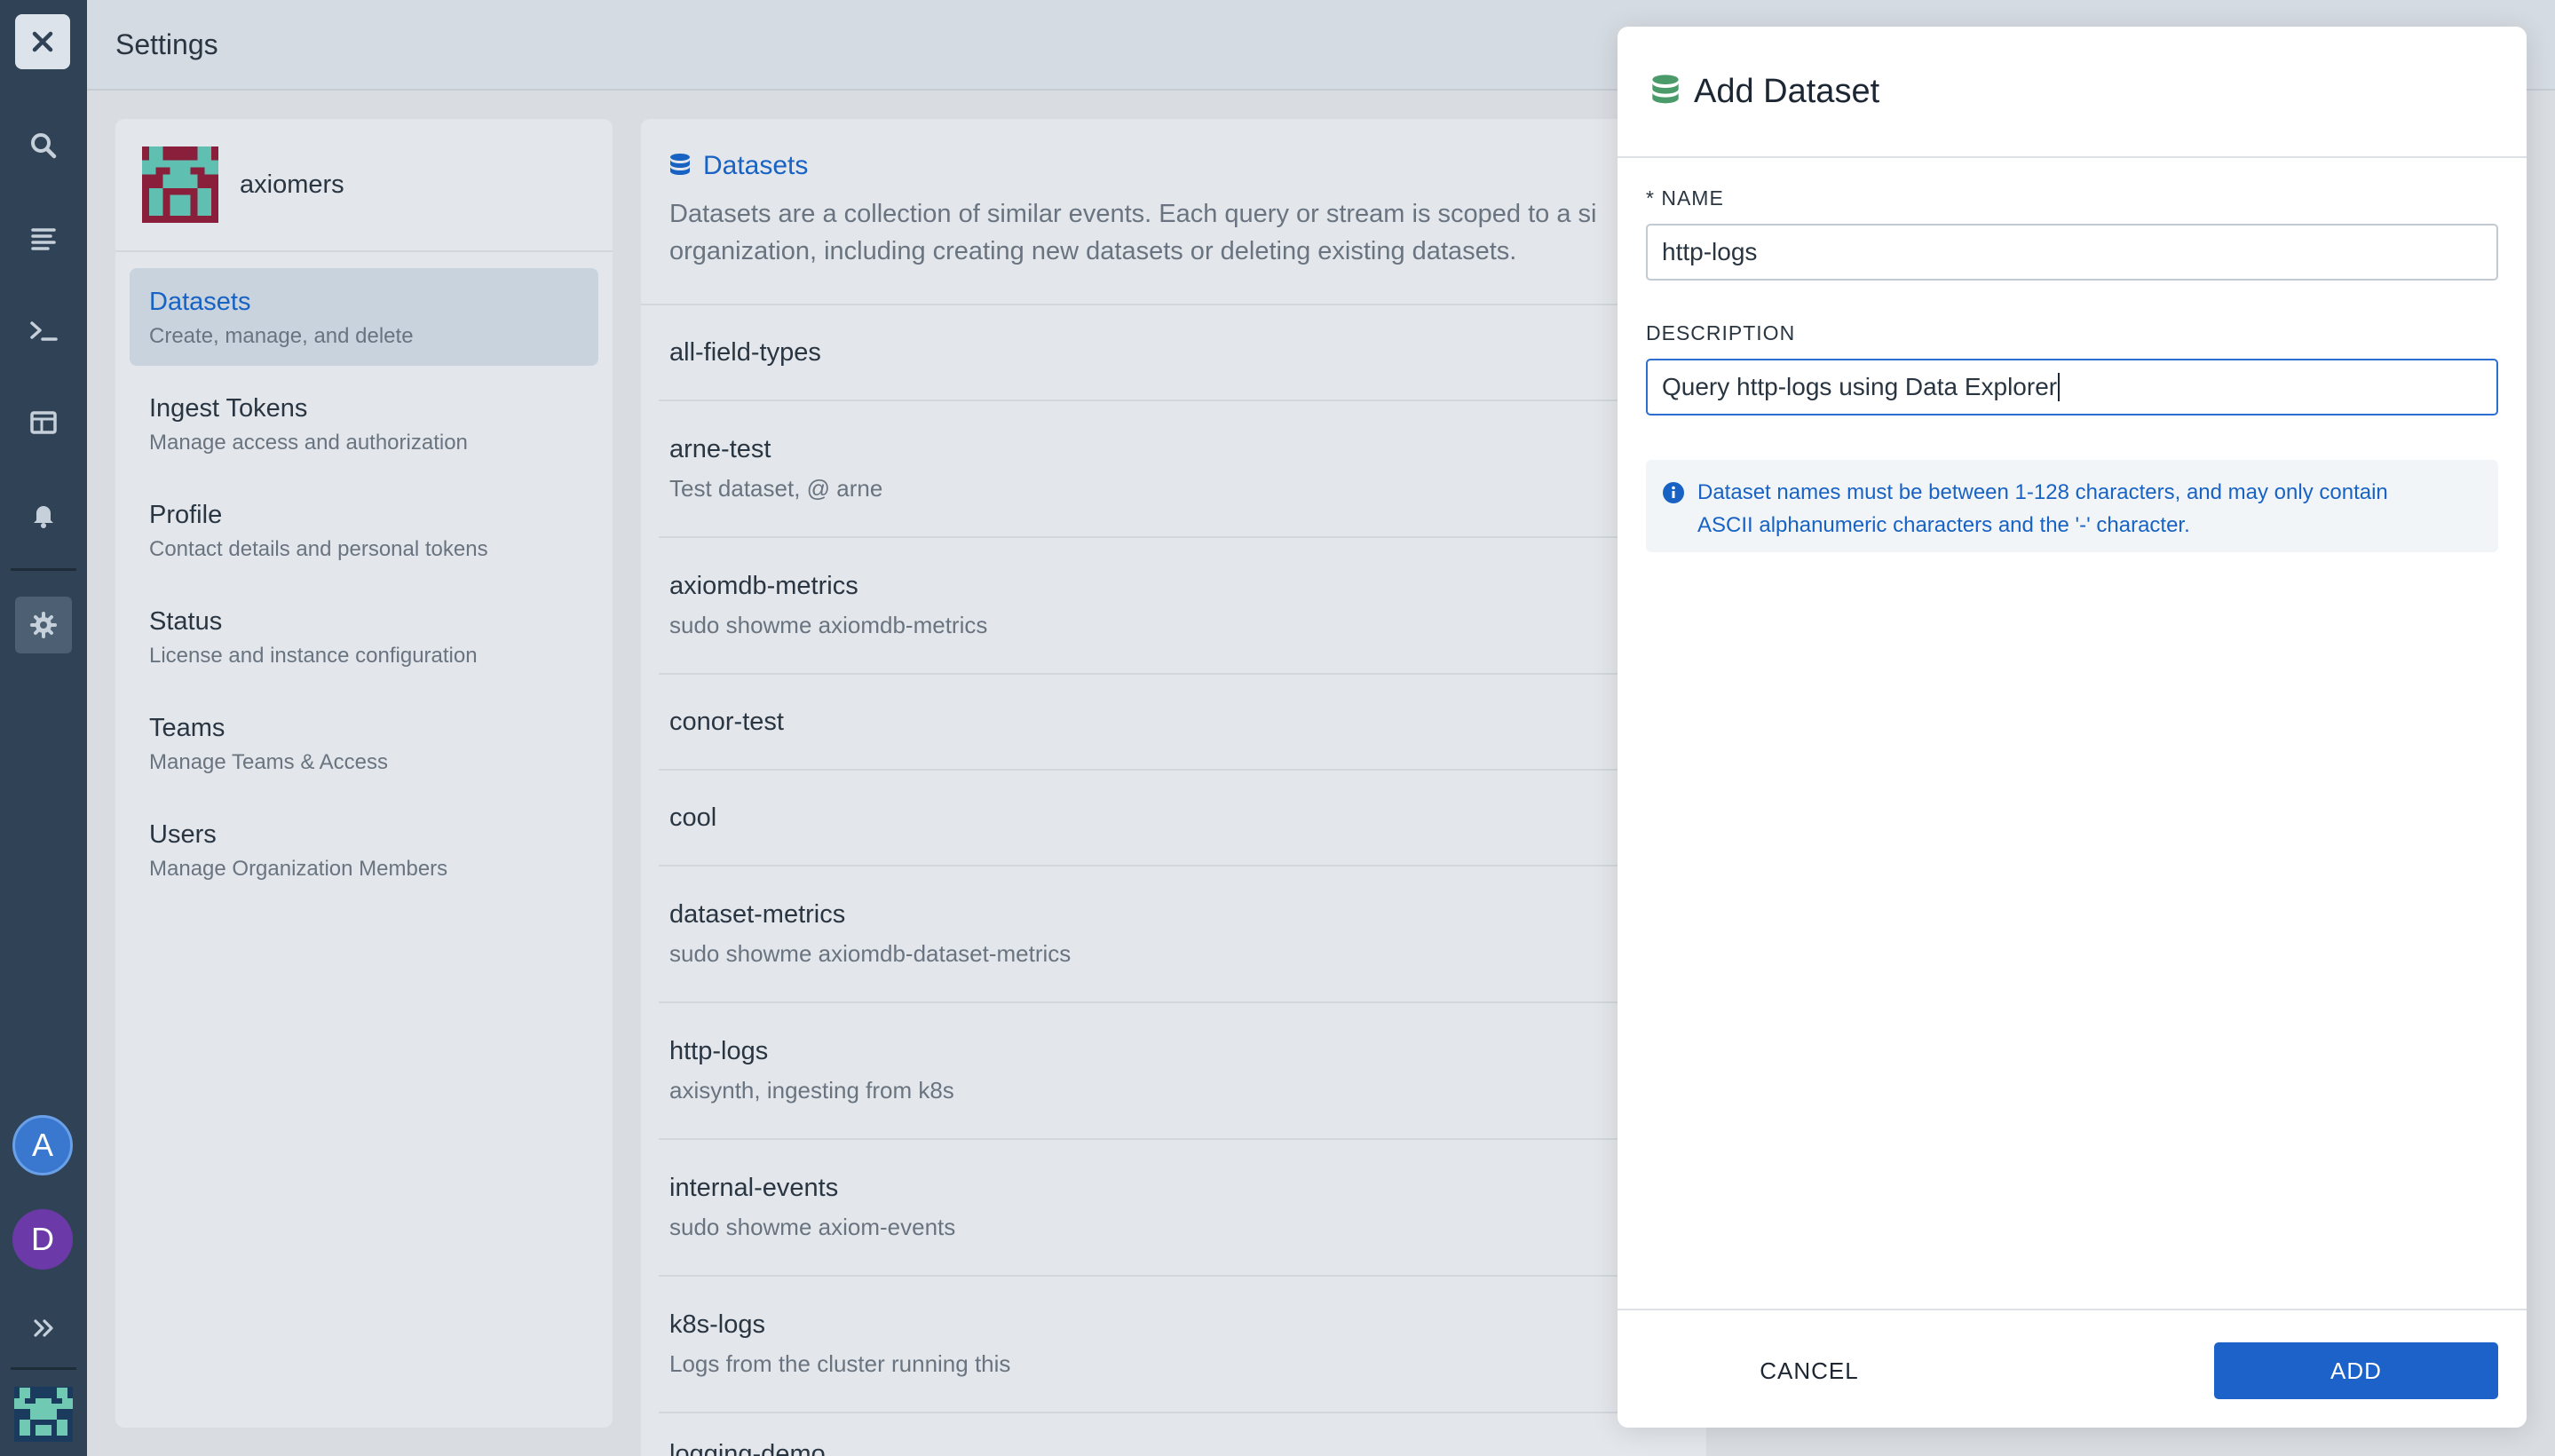 The width and height of the screenshot is (2555, 1456). What do you see at coordinates (717, 1324) in the screenshot?
I see `dataset-name: k8s-logs` at bounding box center [717, 1324].